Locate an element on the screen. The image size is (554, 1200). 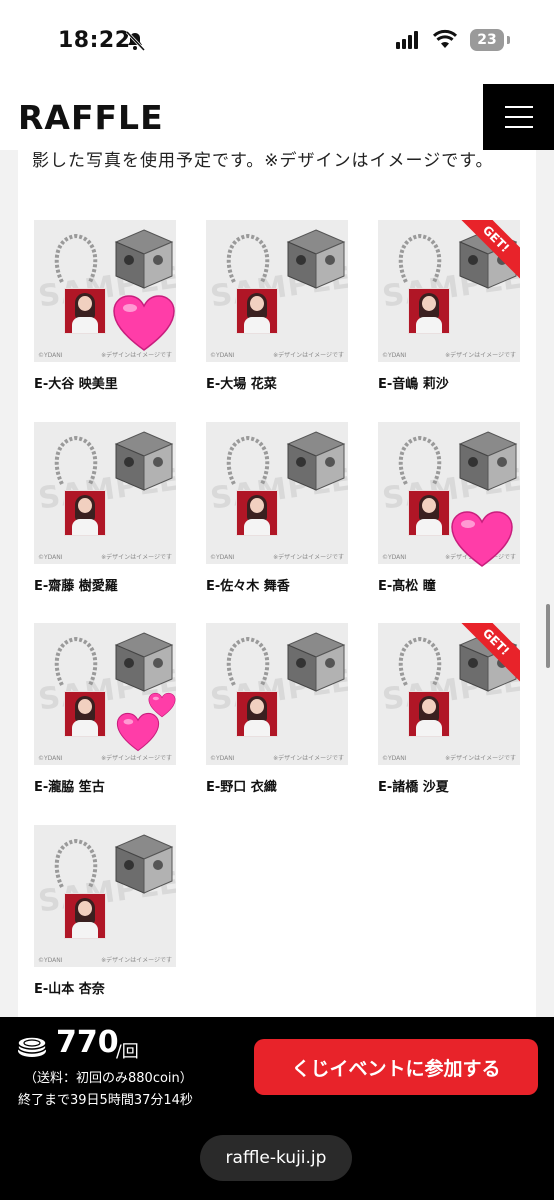
status-bar: 18:22 23 is located at coordinates (277, 42).